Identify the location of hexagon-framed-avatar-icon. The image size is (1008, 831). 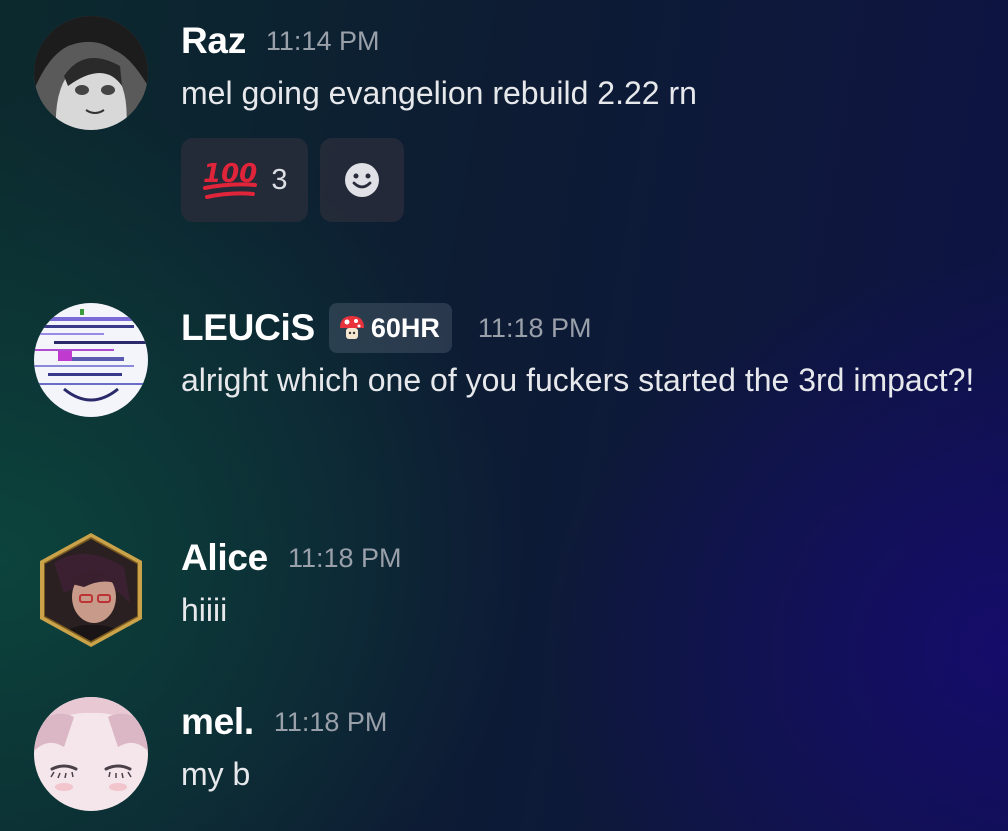
(91, 590).